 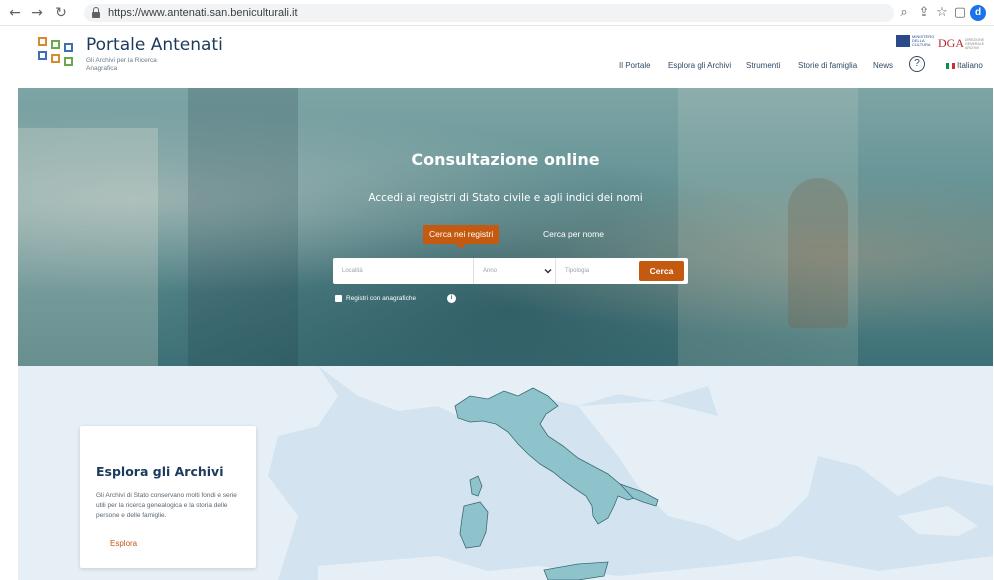 What do you see at coordinates (978, 13) in the screenshot?
I see `profile-avatar: d` at bounding box center [978, 13].